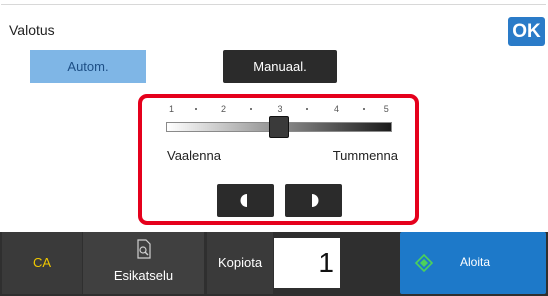 The image size is (548, 296). I want to click on start-label: Aloita, so click(475, 262).